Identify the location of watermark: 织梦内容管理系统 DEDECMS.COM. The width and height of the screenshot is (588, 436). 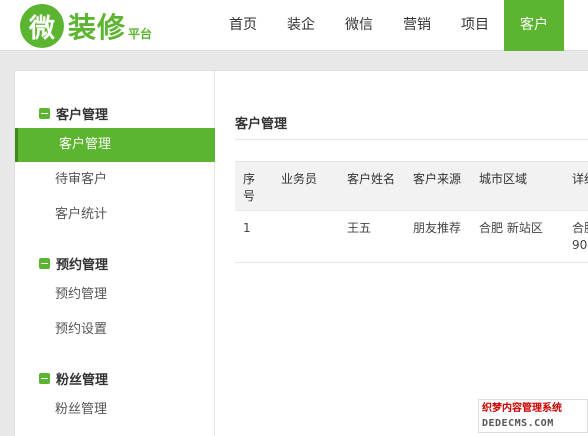
(533, 416).